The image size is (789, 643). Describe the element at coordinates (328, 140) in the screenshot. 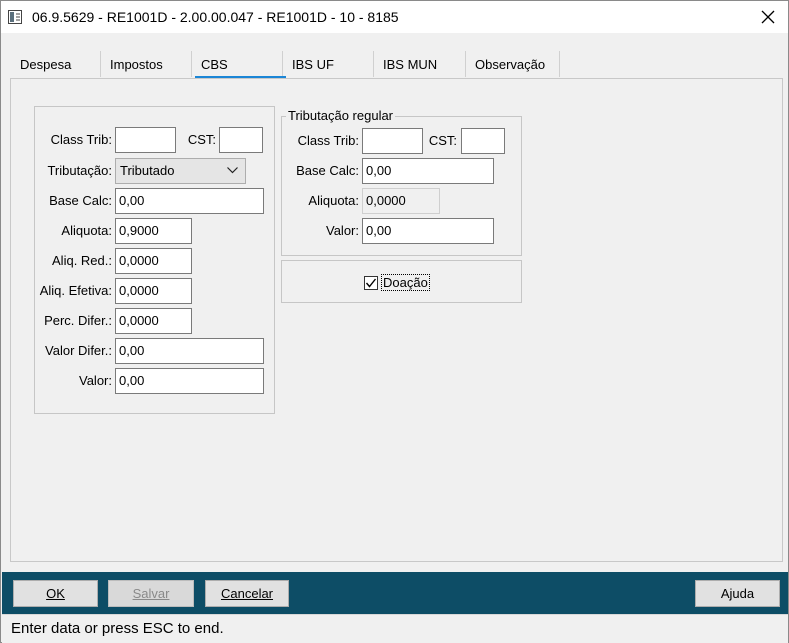

I see `regular-class-trib-label: Class Trib:` at that location.